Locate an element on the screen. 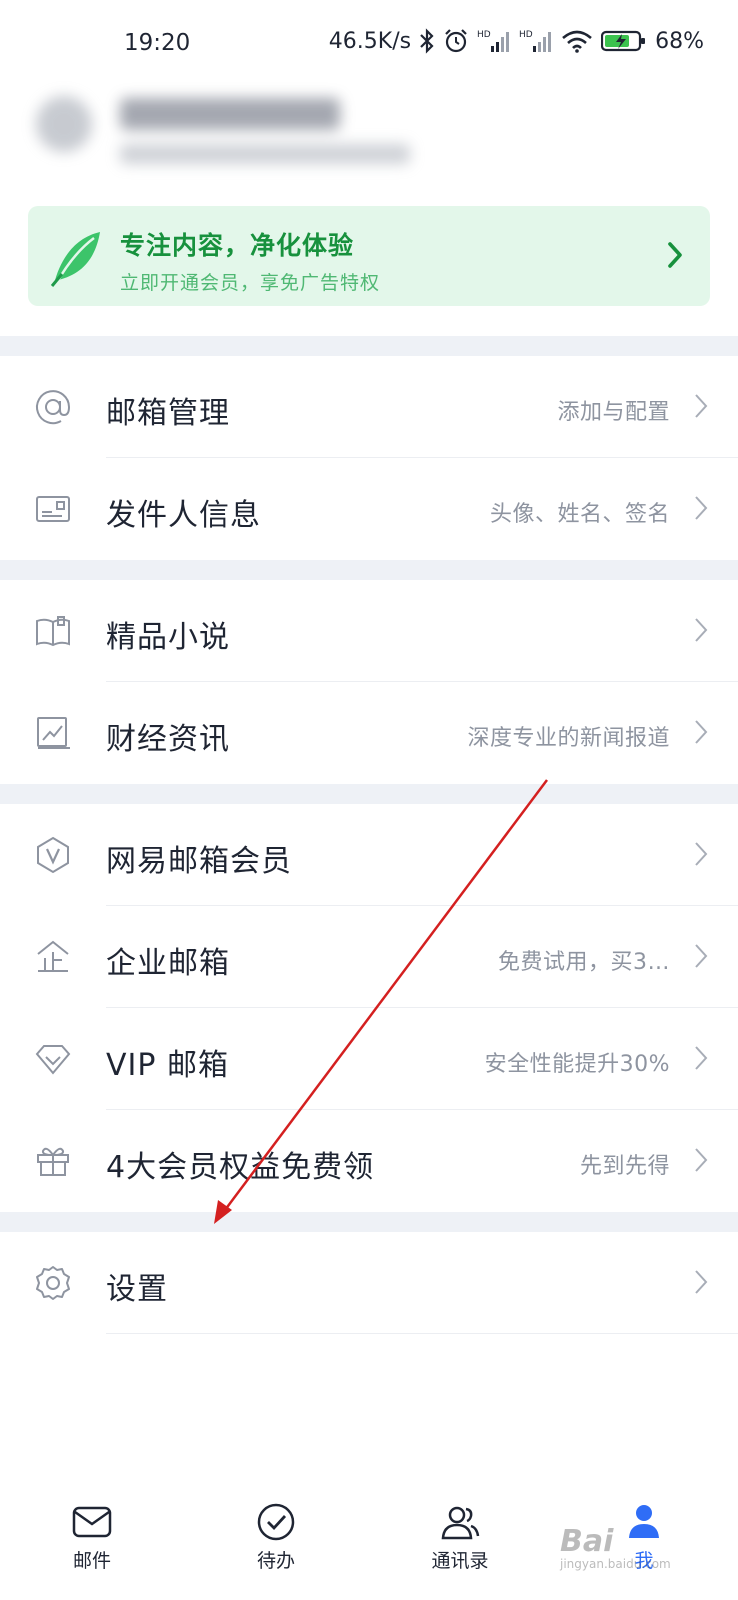 The image size is (738, 1600). tab-label: 通讯录 is located at coordinates (460, 1561).